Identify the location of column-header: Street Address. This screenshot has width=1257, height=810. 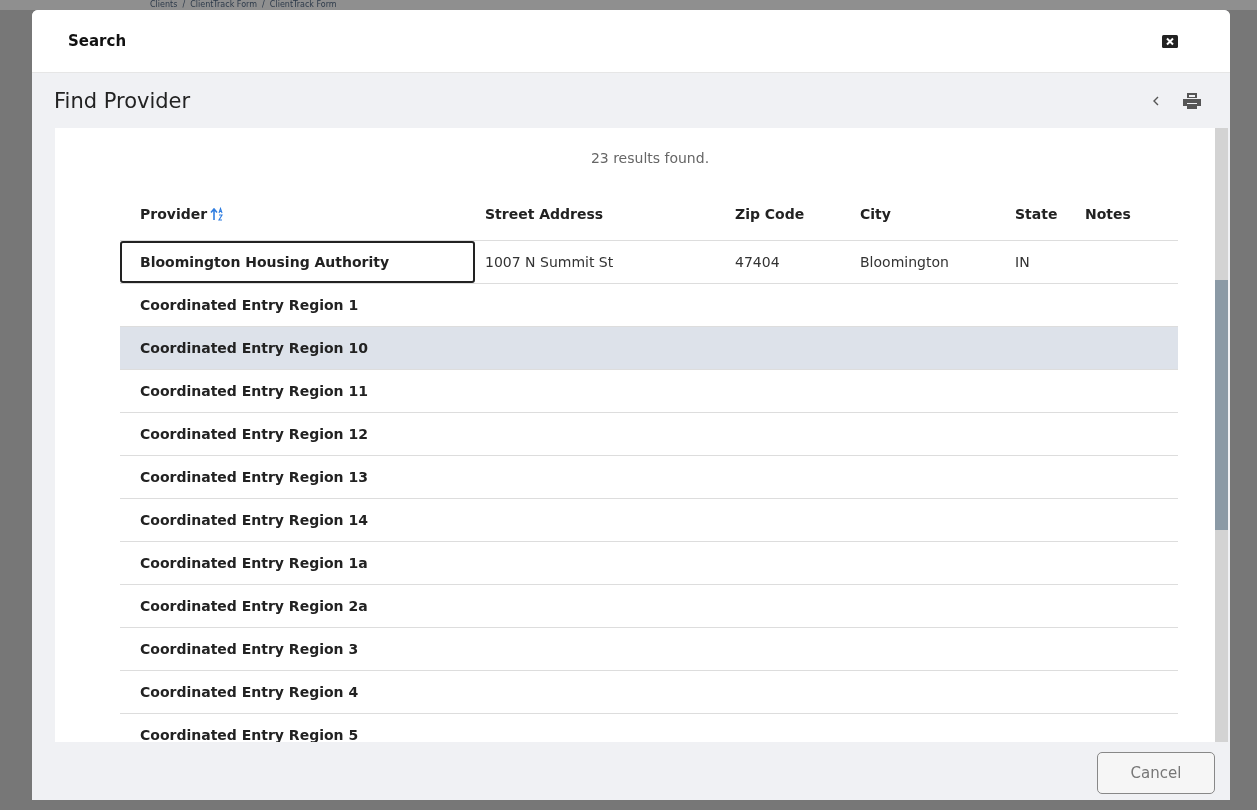
(544, 214).